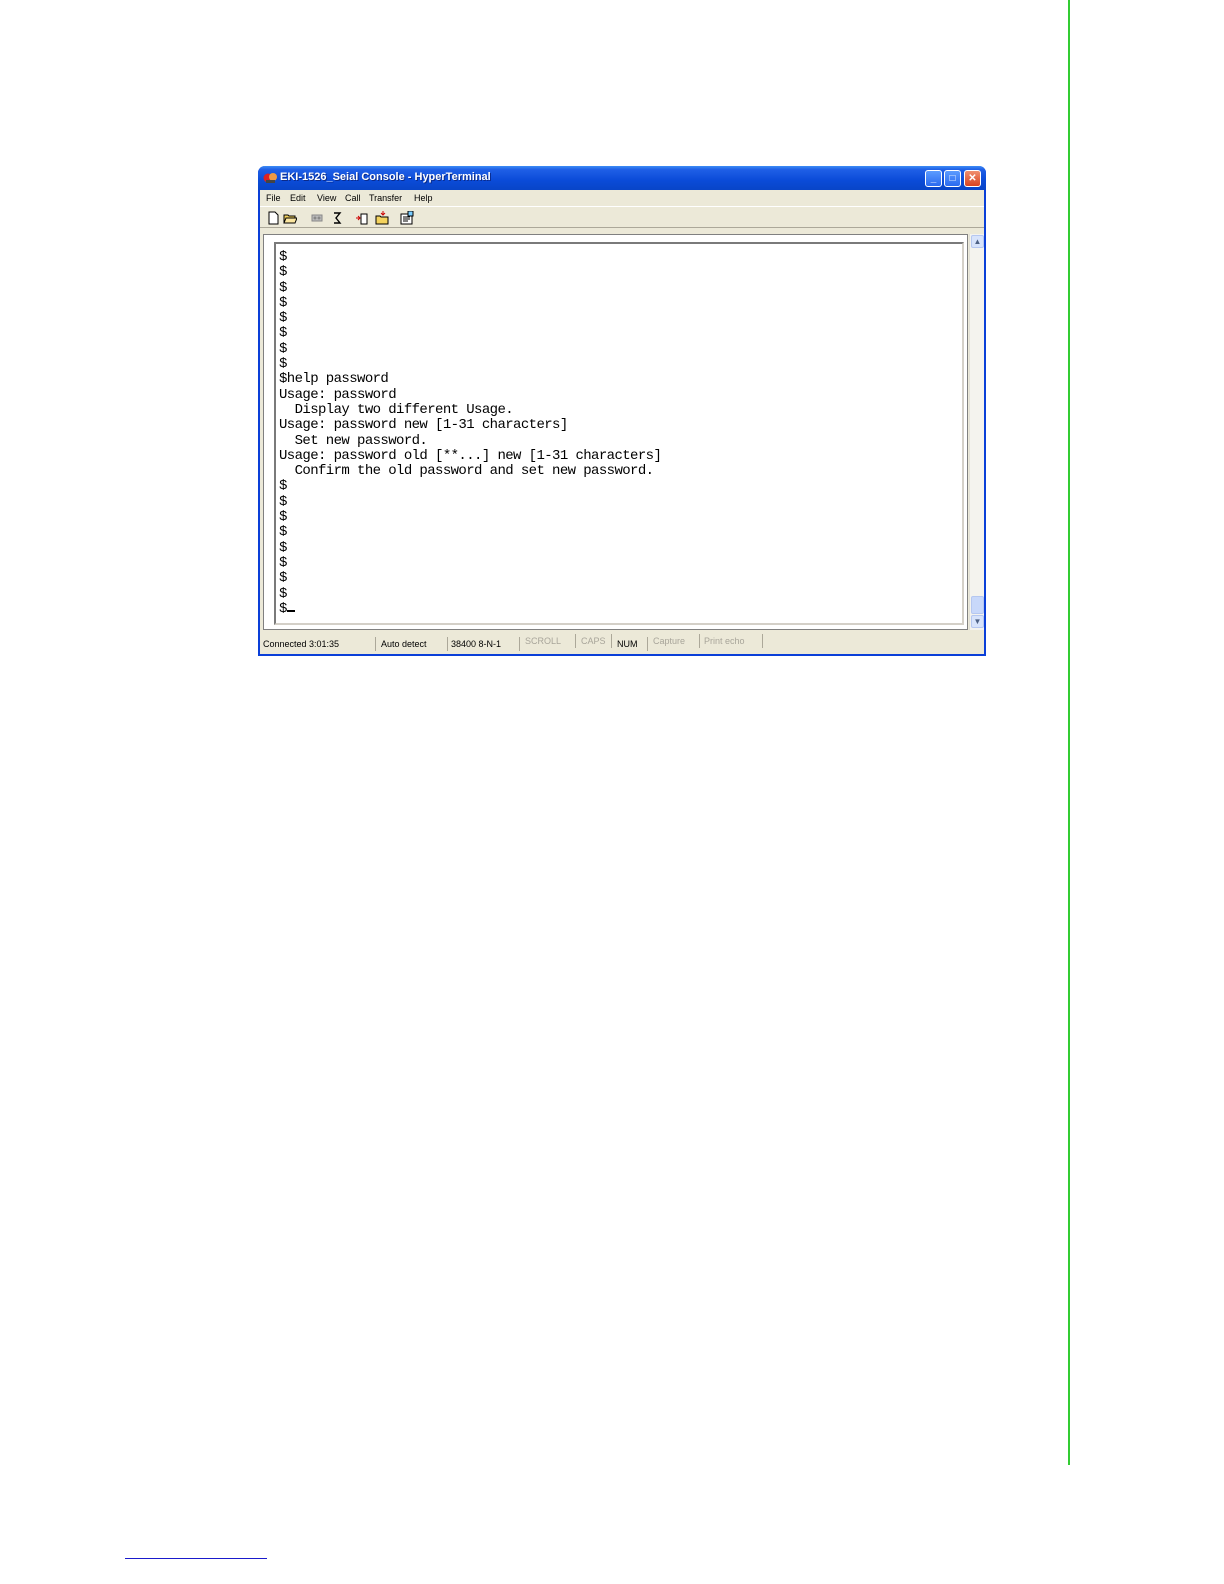  I want to click on menu-help: Help, so click(423, 198).